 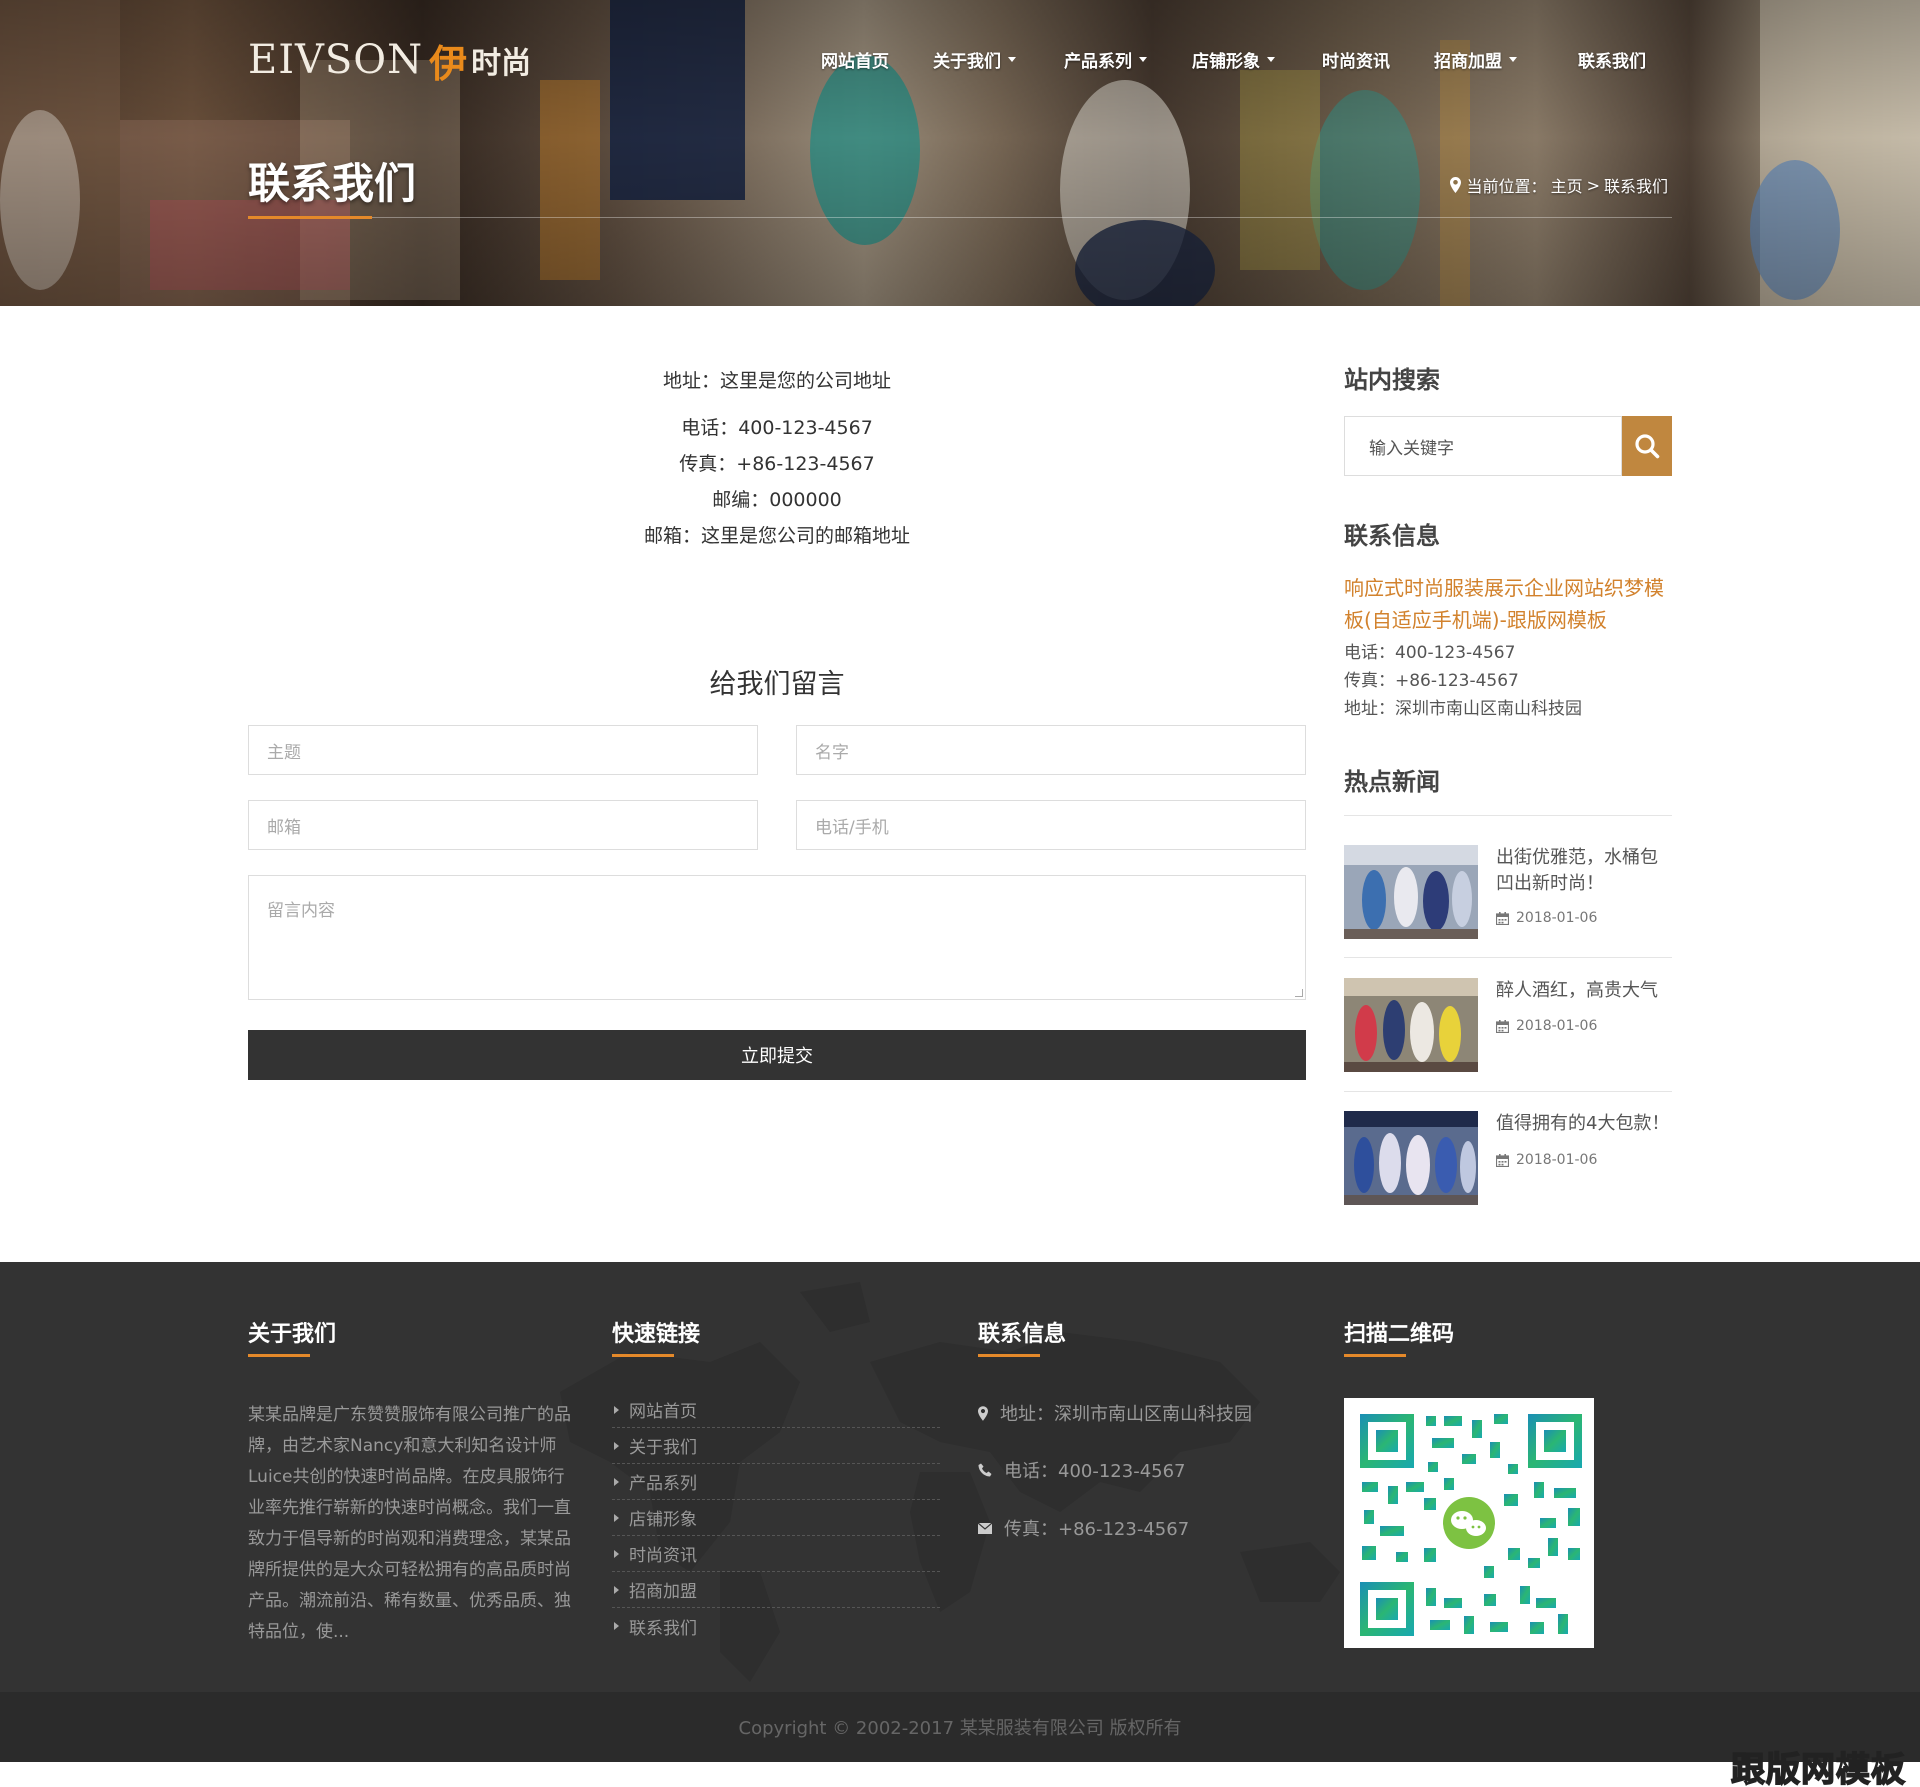 What do you see at coordinates (656, 1334) in the screenshot?
I see `footer-links-heading: 快速链接` at bounding box center [656, 1334].